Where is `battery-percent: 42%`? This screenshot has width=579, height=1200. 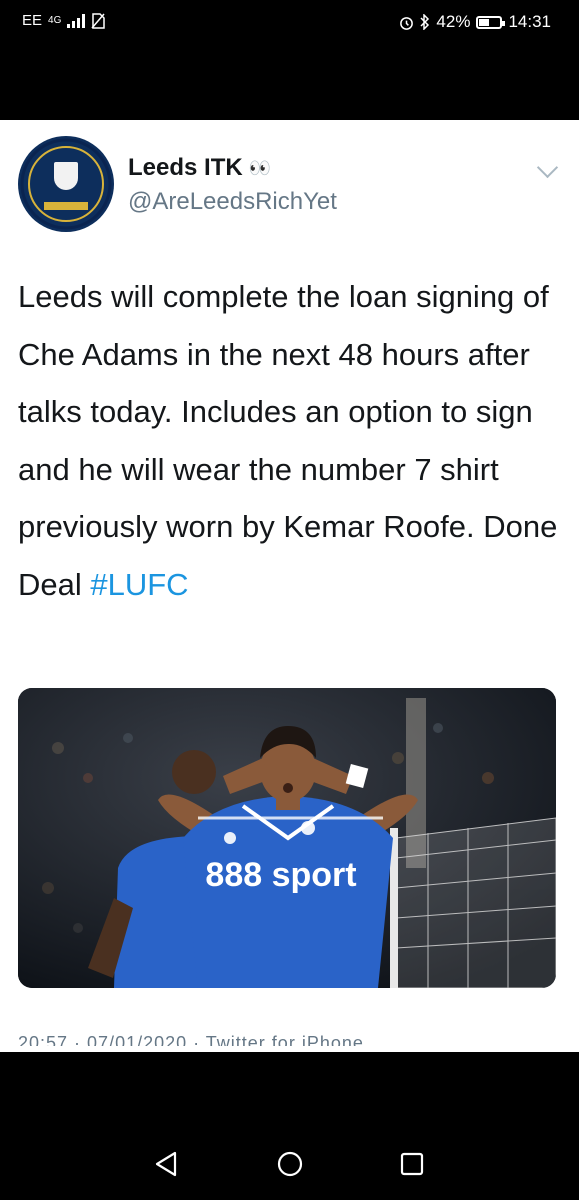
battery-percent: 42% is located at coordinates (453, 21).